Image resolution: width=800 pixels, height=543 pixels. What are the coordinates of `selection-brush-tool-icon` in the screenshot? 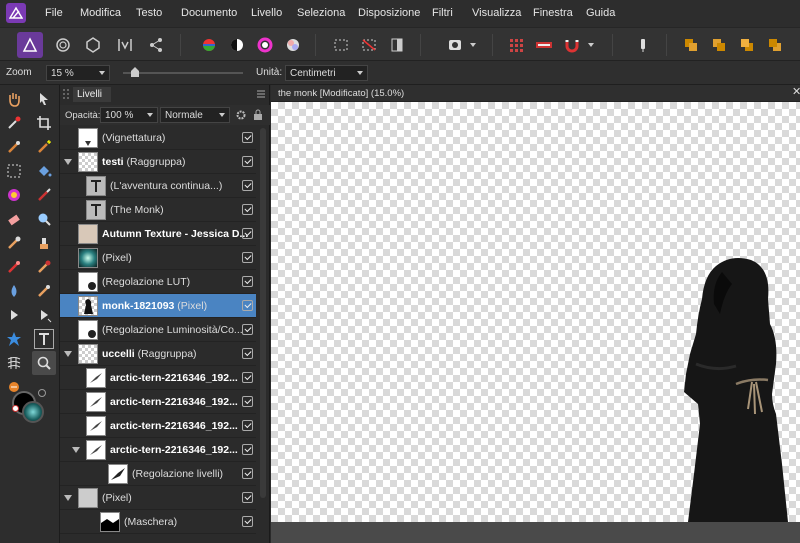 It's located at (14, 147).